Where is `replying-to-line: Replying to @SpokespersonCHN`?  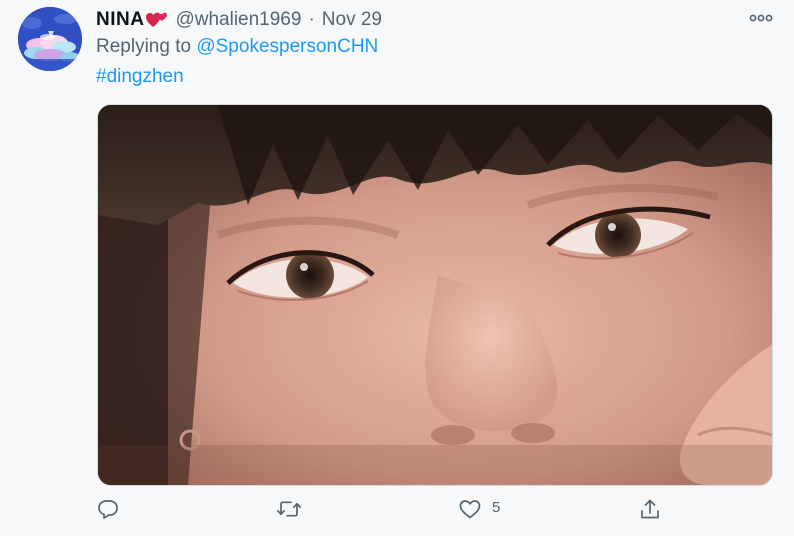
replying-to-line: Replying to @SpokespersonCHN is located at coordinates (237, 47).